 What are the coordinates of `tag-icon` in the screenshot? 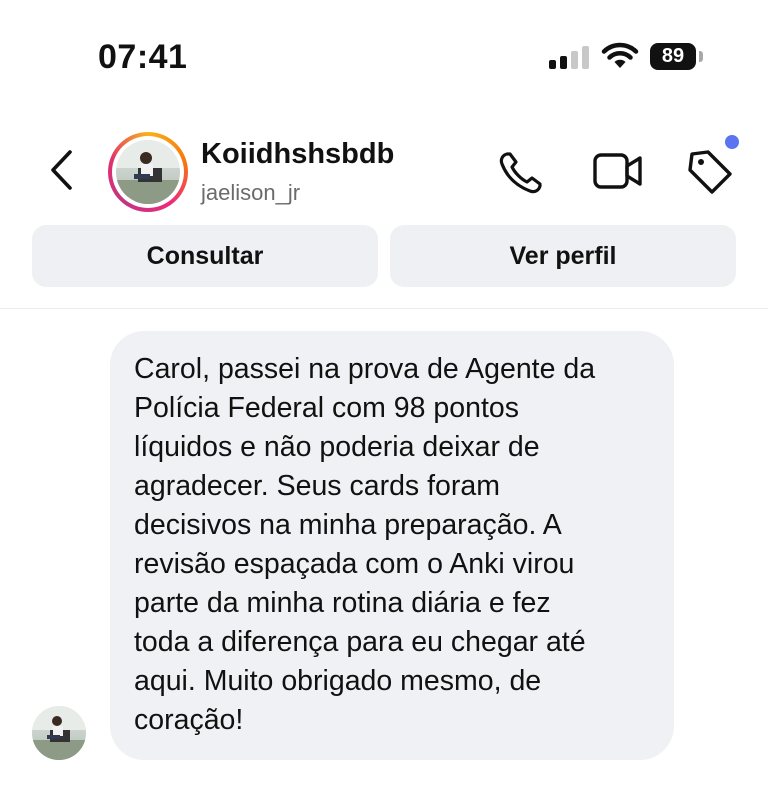 It's located at (711, 172).